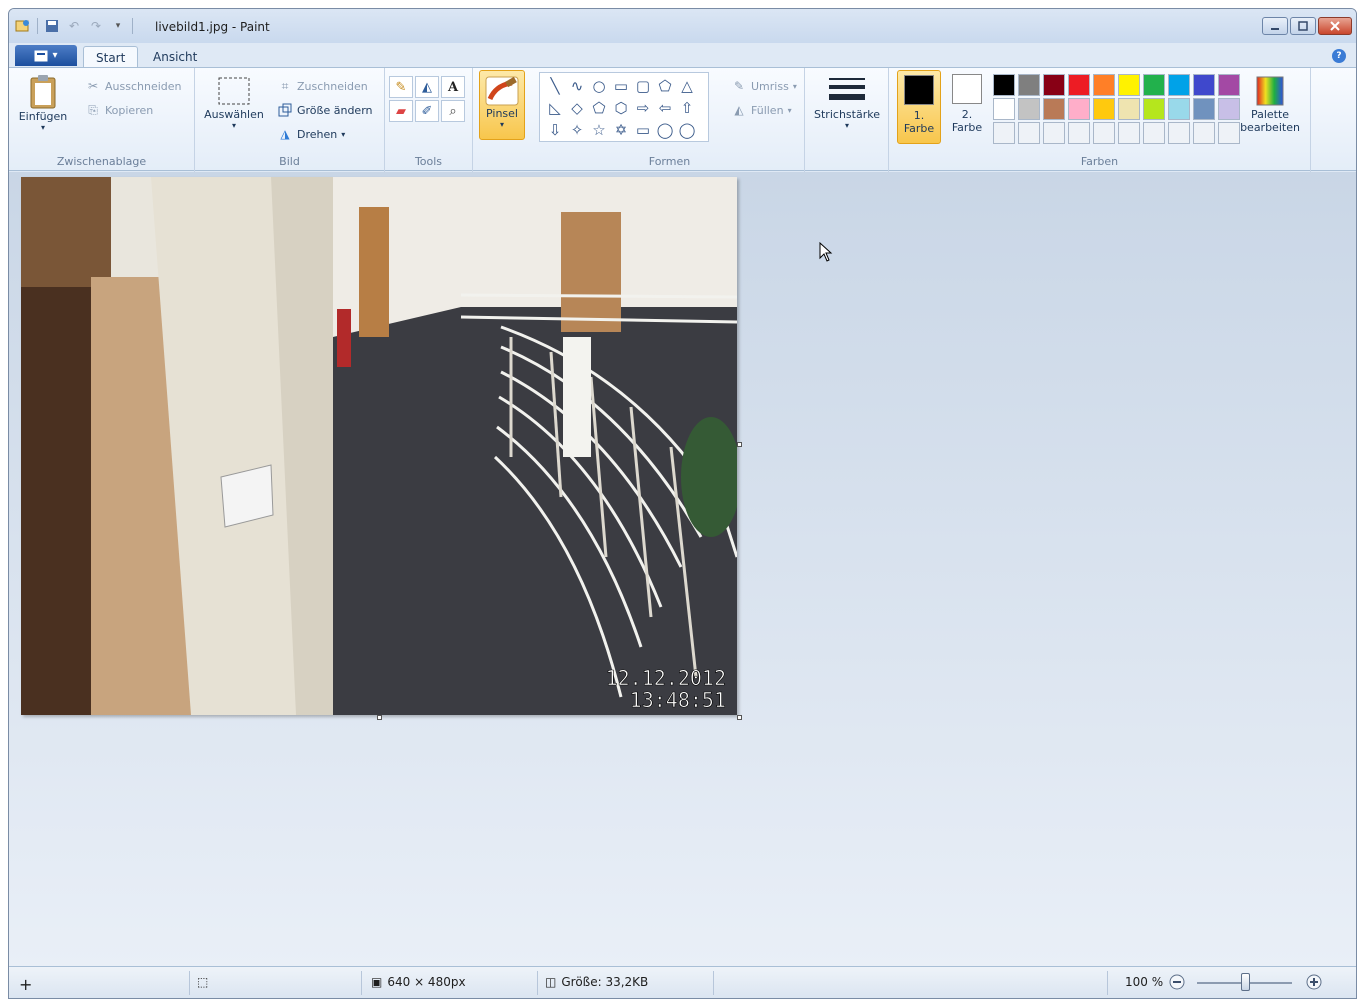 This screenshot has height=999, width=1365. What do you see at coordinates (687, 86) in the screenshot?
I see `triangle-shape-icon: △` at bounding box center [687, 86].